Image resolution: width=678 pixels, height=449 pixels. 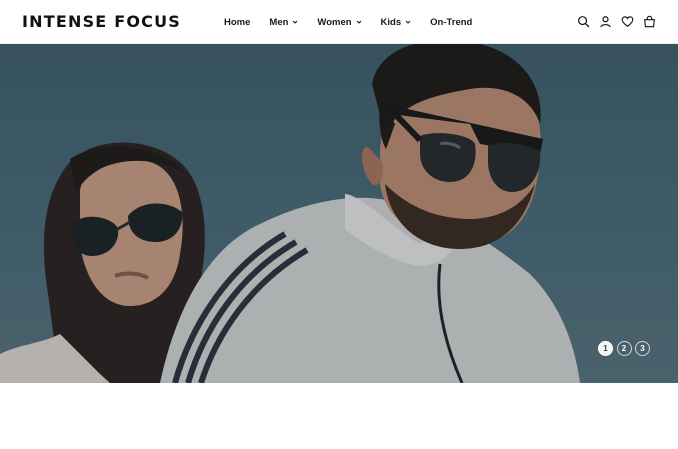 I want to click on nav-item-men: Men, so click(x=283, y=22).